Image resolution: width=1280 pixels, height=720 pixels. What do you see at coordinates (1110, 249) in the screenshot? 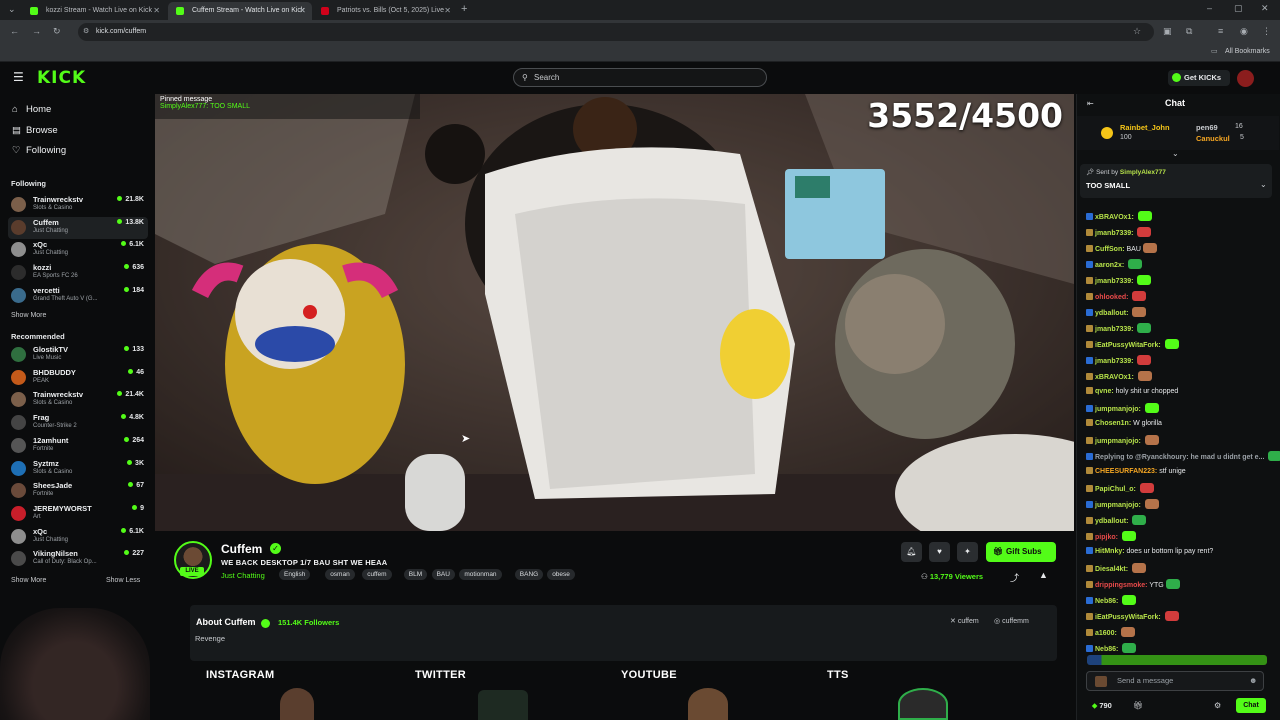
I see `chat-username: CuffSon:` at bounding box center [1110, 249].